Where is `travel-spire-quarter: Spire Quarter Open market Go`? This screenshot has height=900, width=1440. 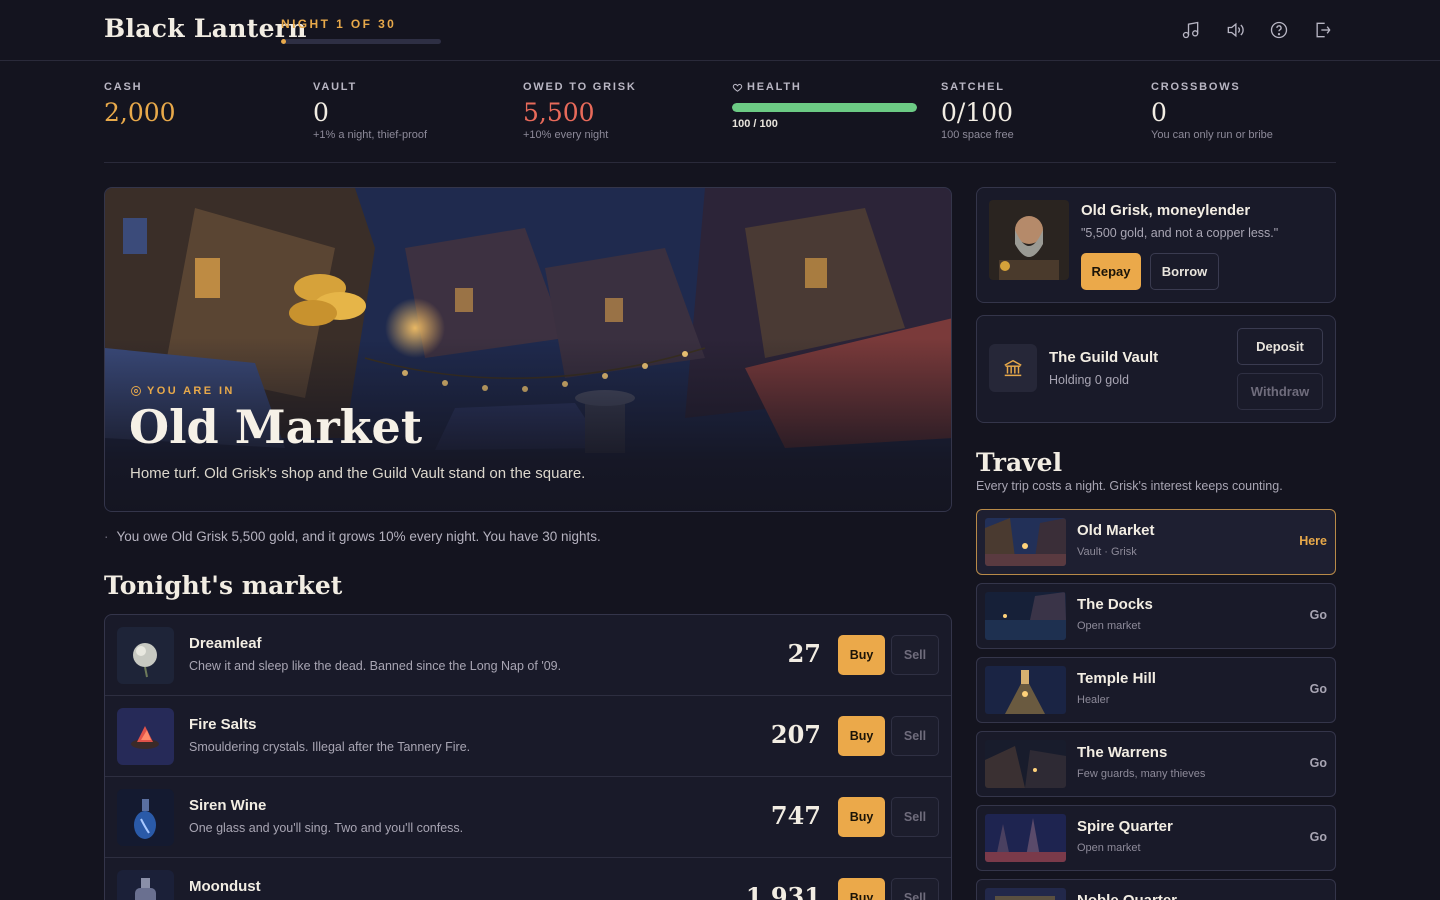 travel-spire-quarter: Spire Quarter Open market Go is located at coordinates (1156, 838).